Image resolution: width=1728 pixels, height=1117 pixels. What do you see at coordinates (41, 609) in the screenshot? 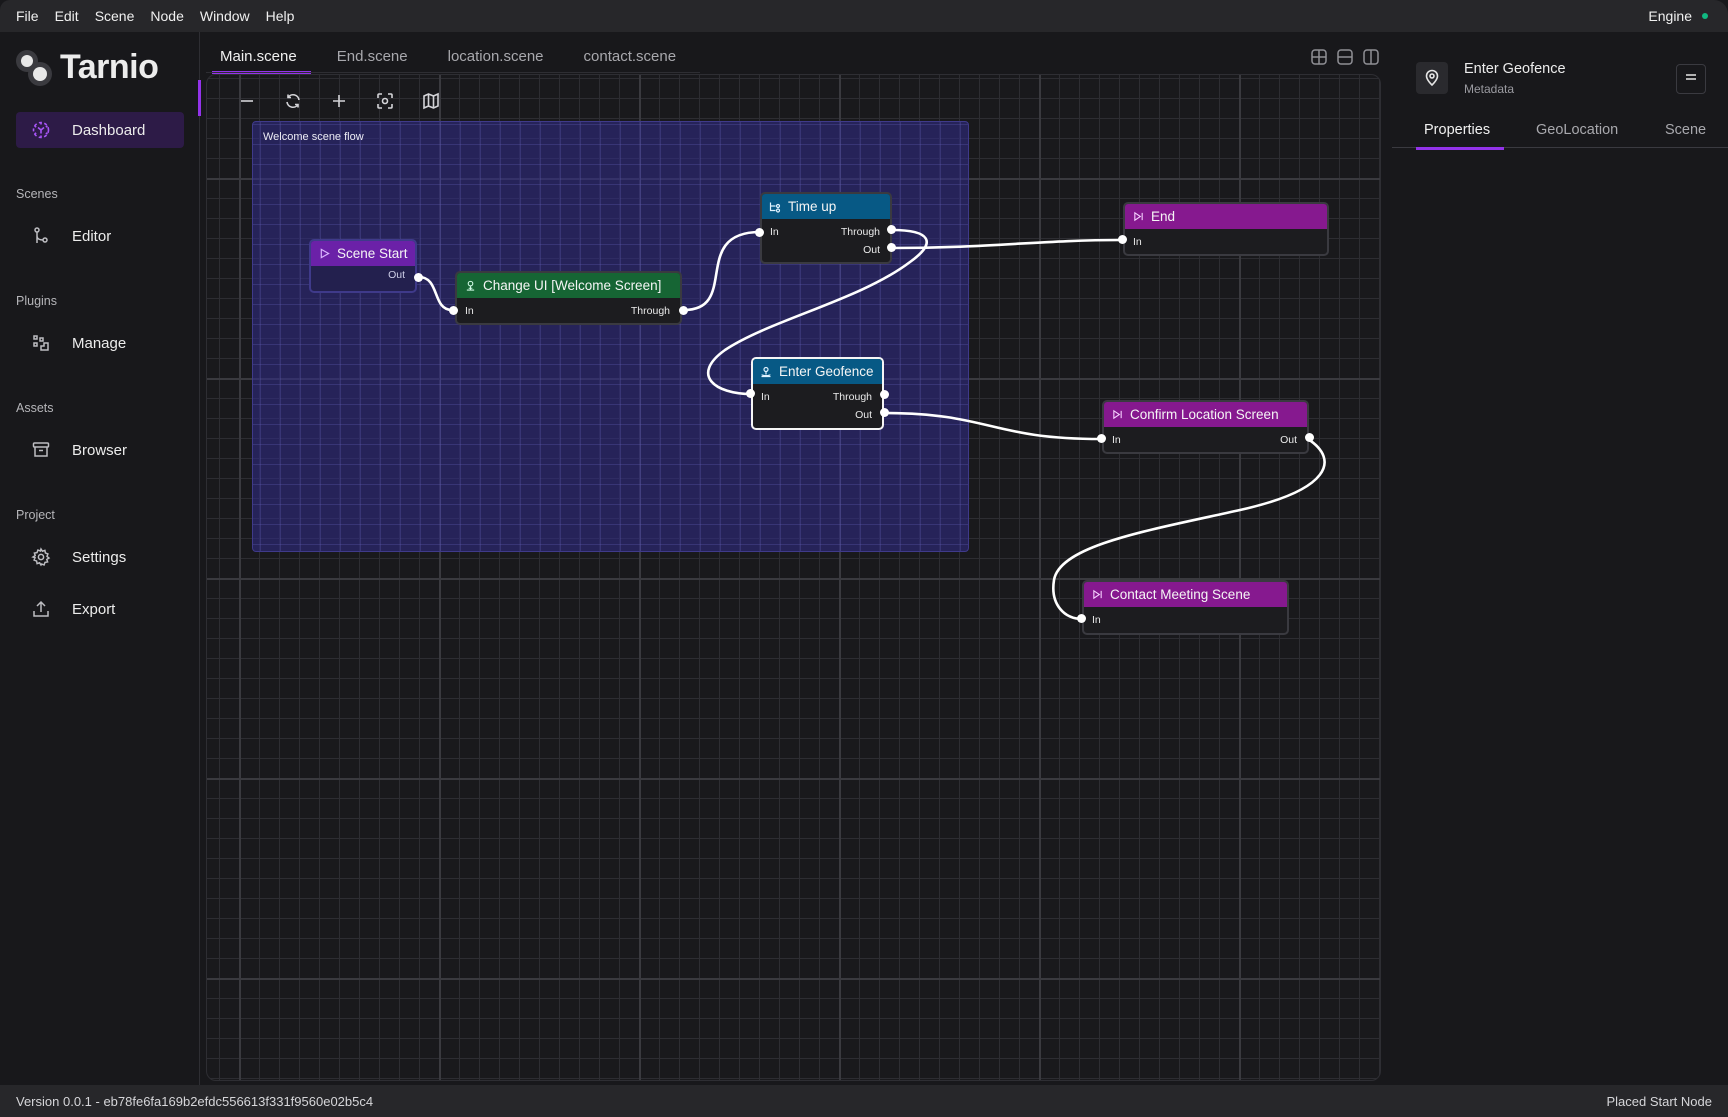
I see `upload-icon` at bounding box center [41, 609].